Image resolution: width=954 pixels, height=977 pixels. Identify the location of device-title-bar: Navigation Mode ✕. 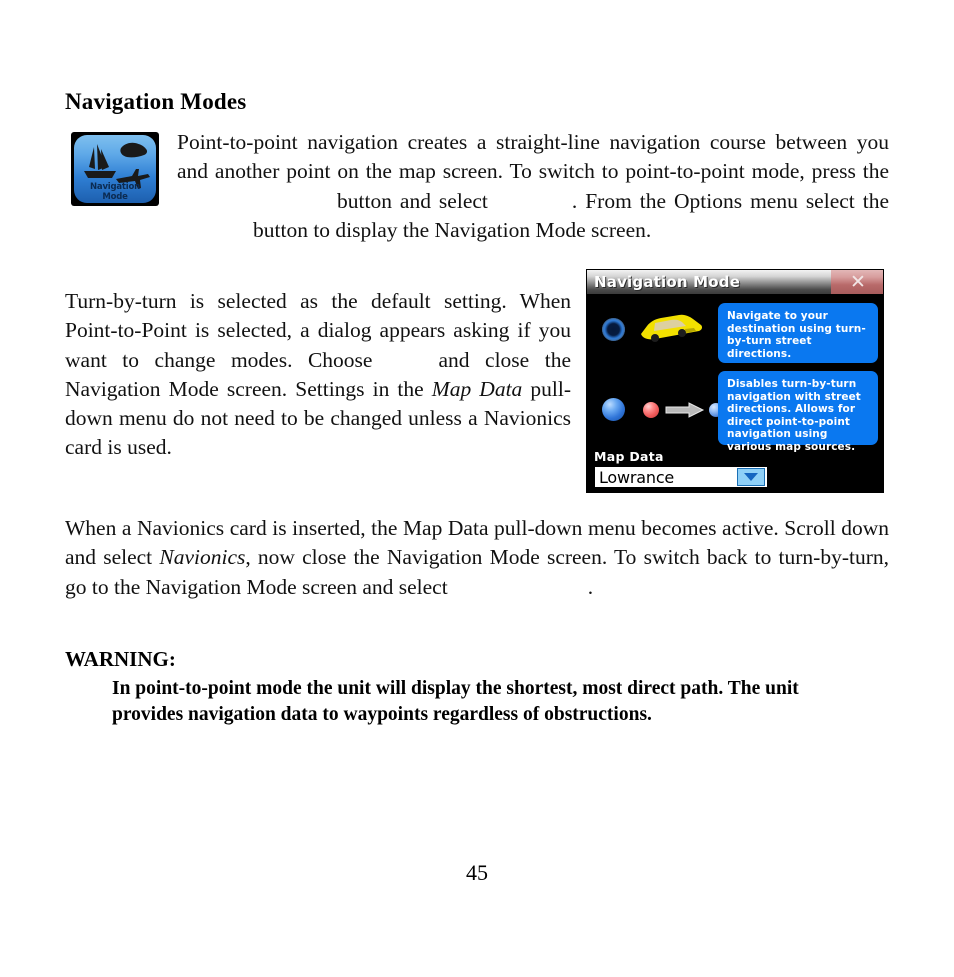
(735, 282).